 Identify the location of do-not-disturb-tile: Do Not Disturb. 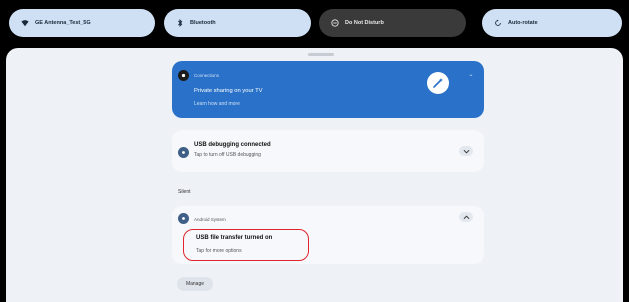
(392, 23).